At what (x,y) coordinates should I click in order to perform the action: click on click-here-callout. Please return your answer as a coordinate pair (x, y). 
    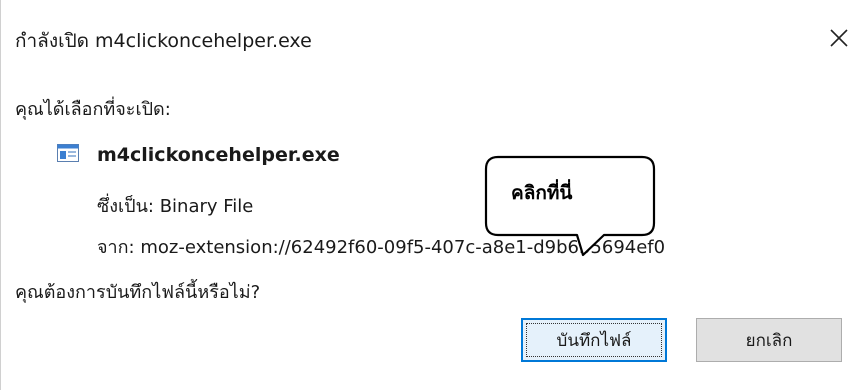
    Looking at the image, I should click on (570, 206).